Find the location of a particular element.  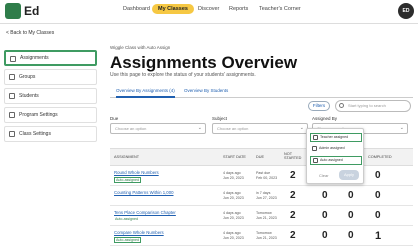

apply-button: Apply is located at coordinates (349, 175).